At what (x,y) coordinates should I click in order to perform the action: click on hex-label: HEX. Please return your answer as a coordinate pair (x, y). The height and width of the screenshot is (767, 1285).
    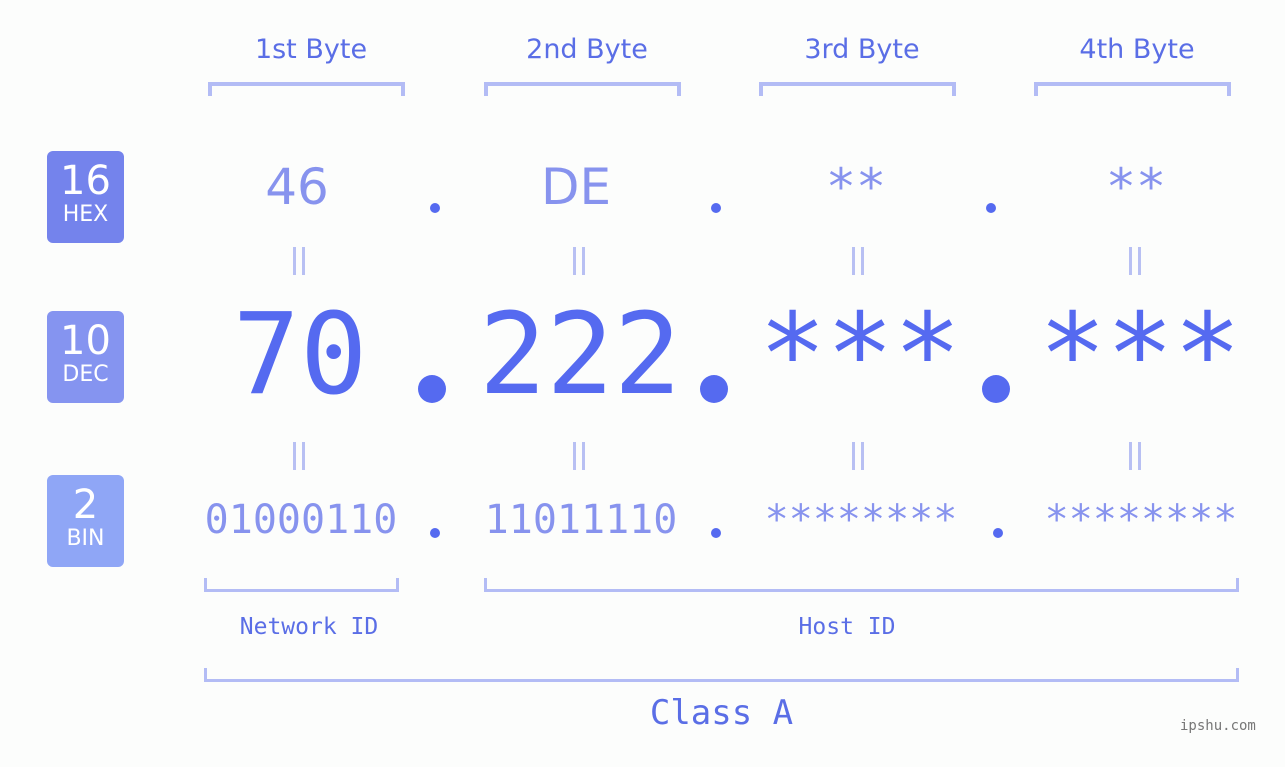
    Looking at the image, I should click on (85, 214).